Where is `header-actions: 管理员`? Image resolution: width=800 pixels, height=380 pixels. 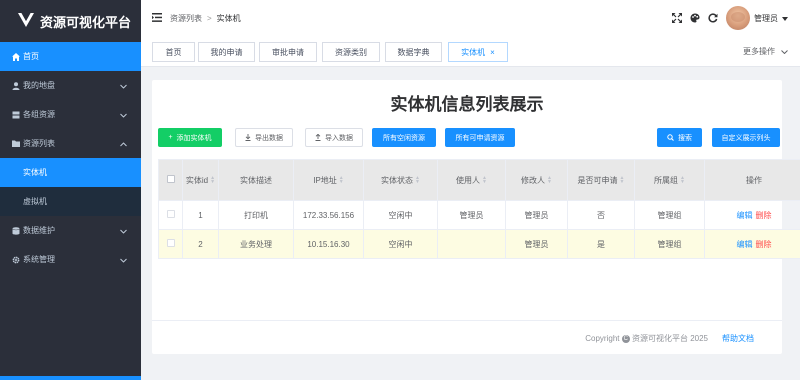 header-actions: 管理员 is located at coordinates (726, 18).